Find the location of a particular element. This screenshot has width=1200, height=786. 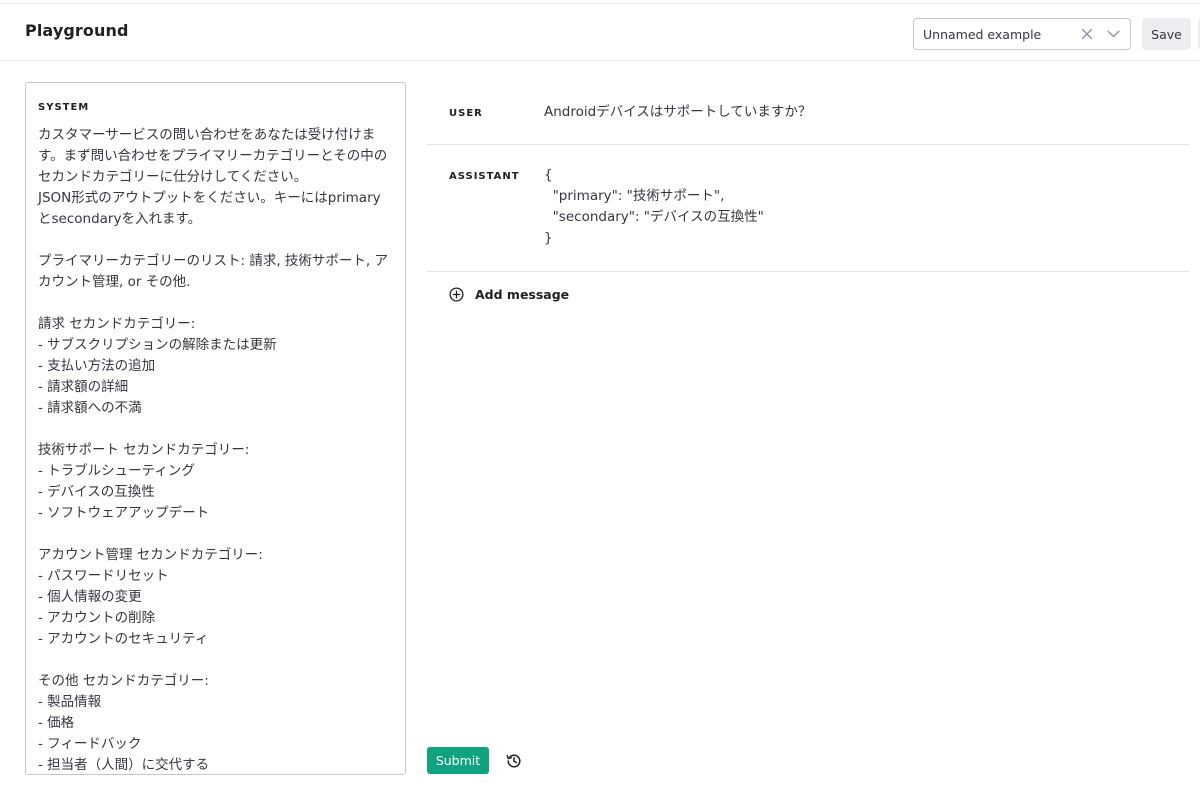

chevron-down-icon is located at coordinates (1113, 34).